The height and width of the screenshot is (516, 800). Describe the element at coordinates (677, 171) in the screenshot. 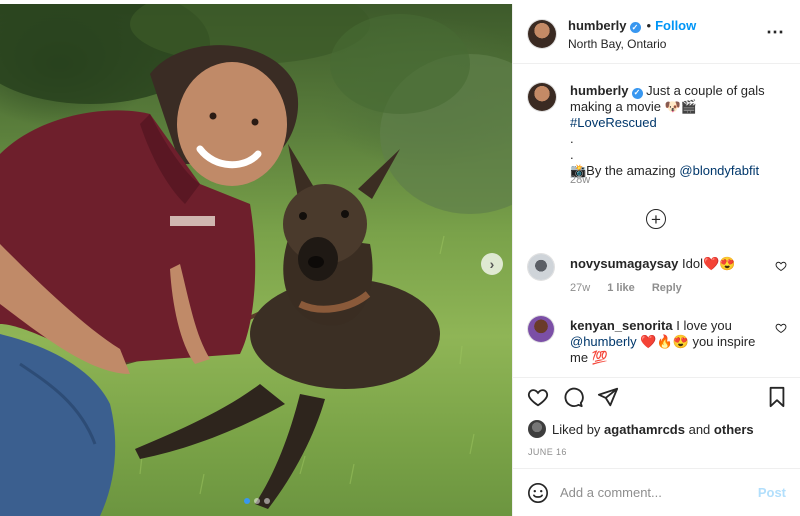

I see `caption-credit: 📸By the amazing @blondyfabfit` at that location.